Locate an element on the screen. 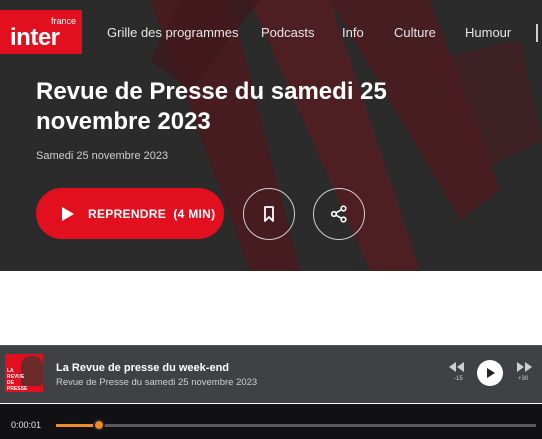  rewind-label: -15 is located at coordinates (458, 379).